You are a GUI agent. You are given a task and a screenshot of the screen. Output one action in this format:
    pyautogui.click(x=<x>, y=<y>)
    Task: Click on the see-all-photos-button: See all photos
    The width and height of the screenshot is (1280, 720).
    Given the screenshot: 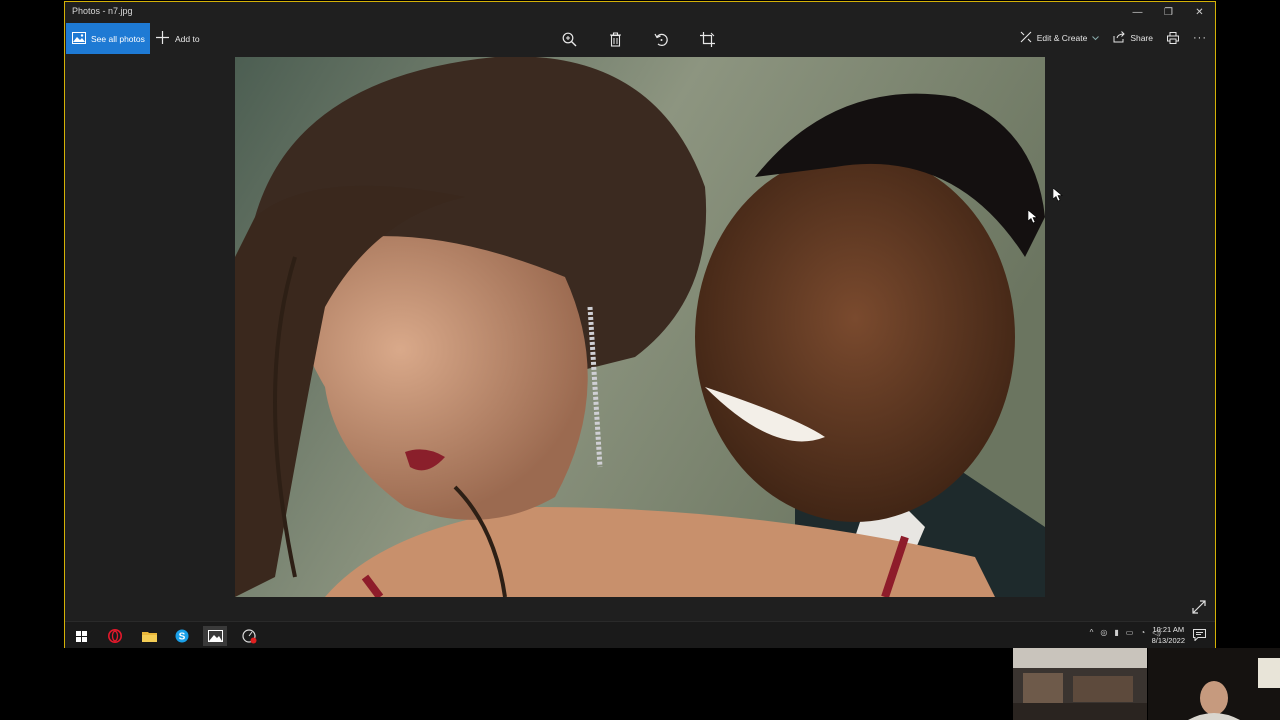 What is the action you would take?
    pyautogui.click(x=108, y=38)
    